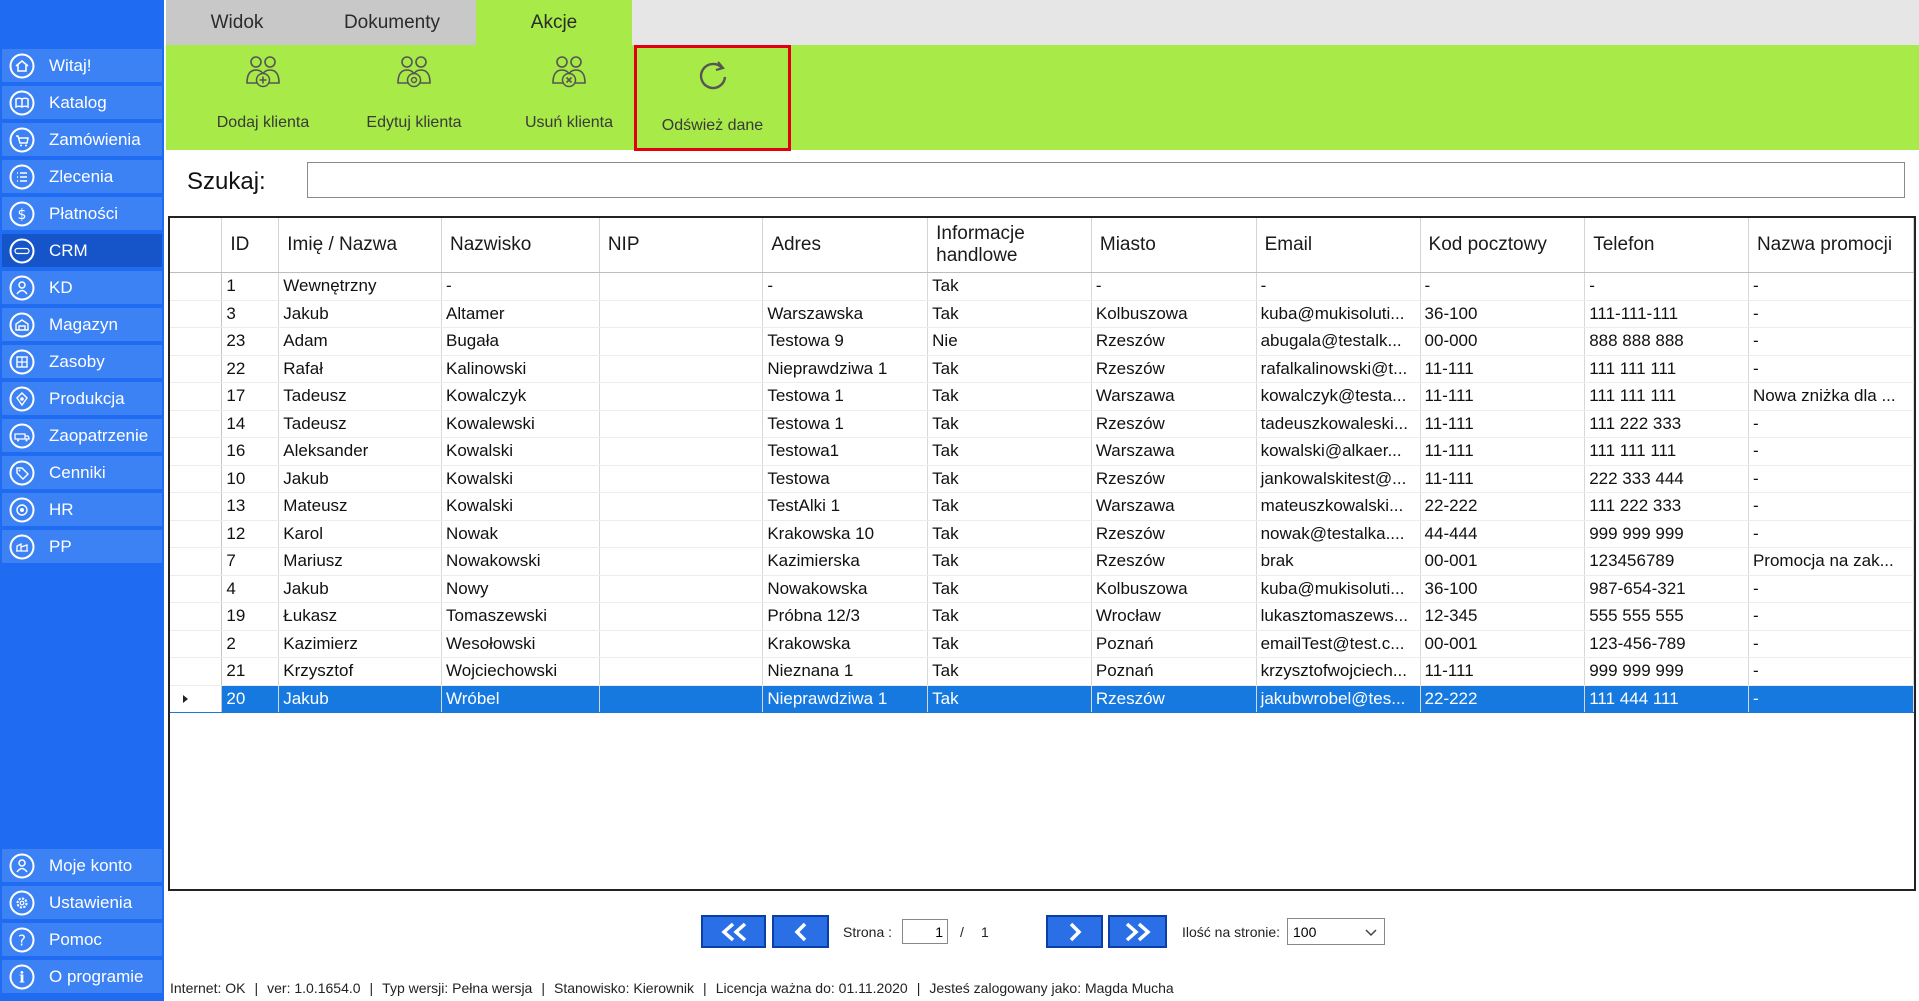 This screenshot has width=1919, height=1001. What do you see at coordinates (1338, 561) in the screenshot?
I see `table-cell: brak` at bounding box center [1338, 561].